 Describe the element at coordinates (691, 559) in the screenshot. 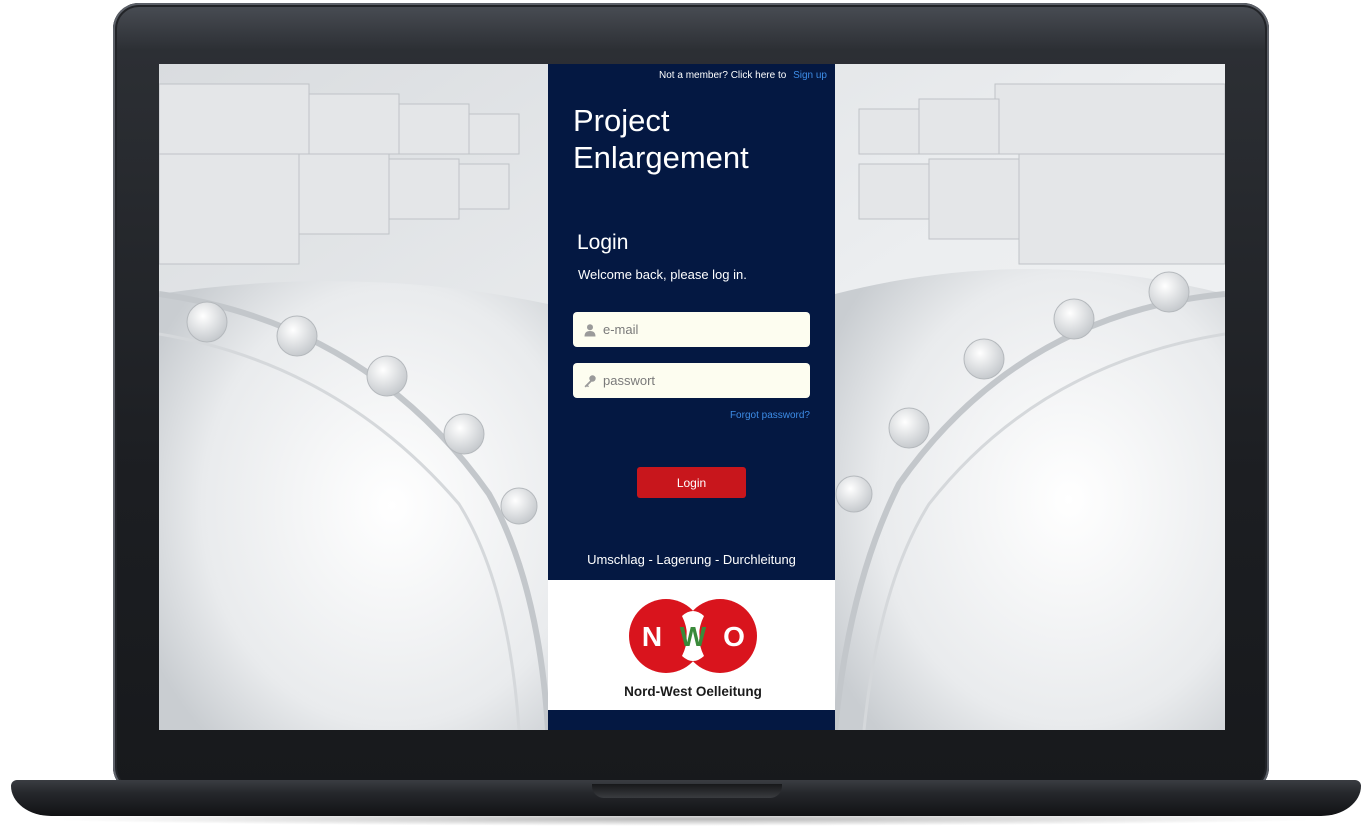

I see `tagline: Umschlag - Lagerung - Durchleitung` at that location.